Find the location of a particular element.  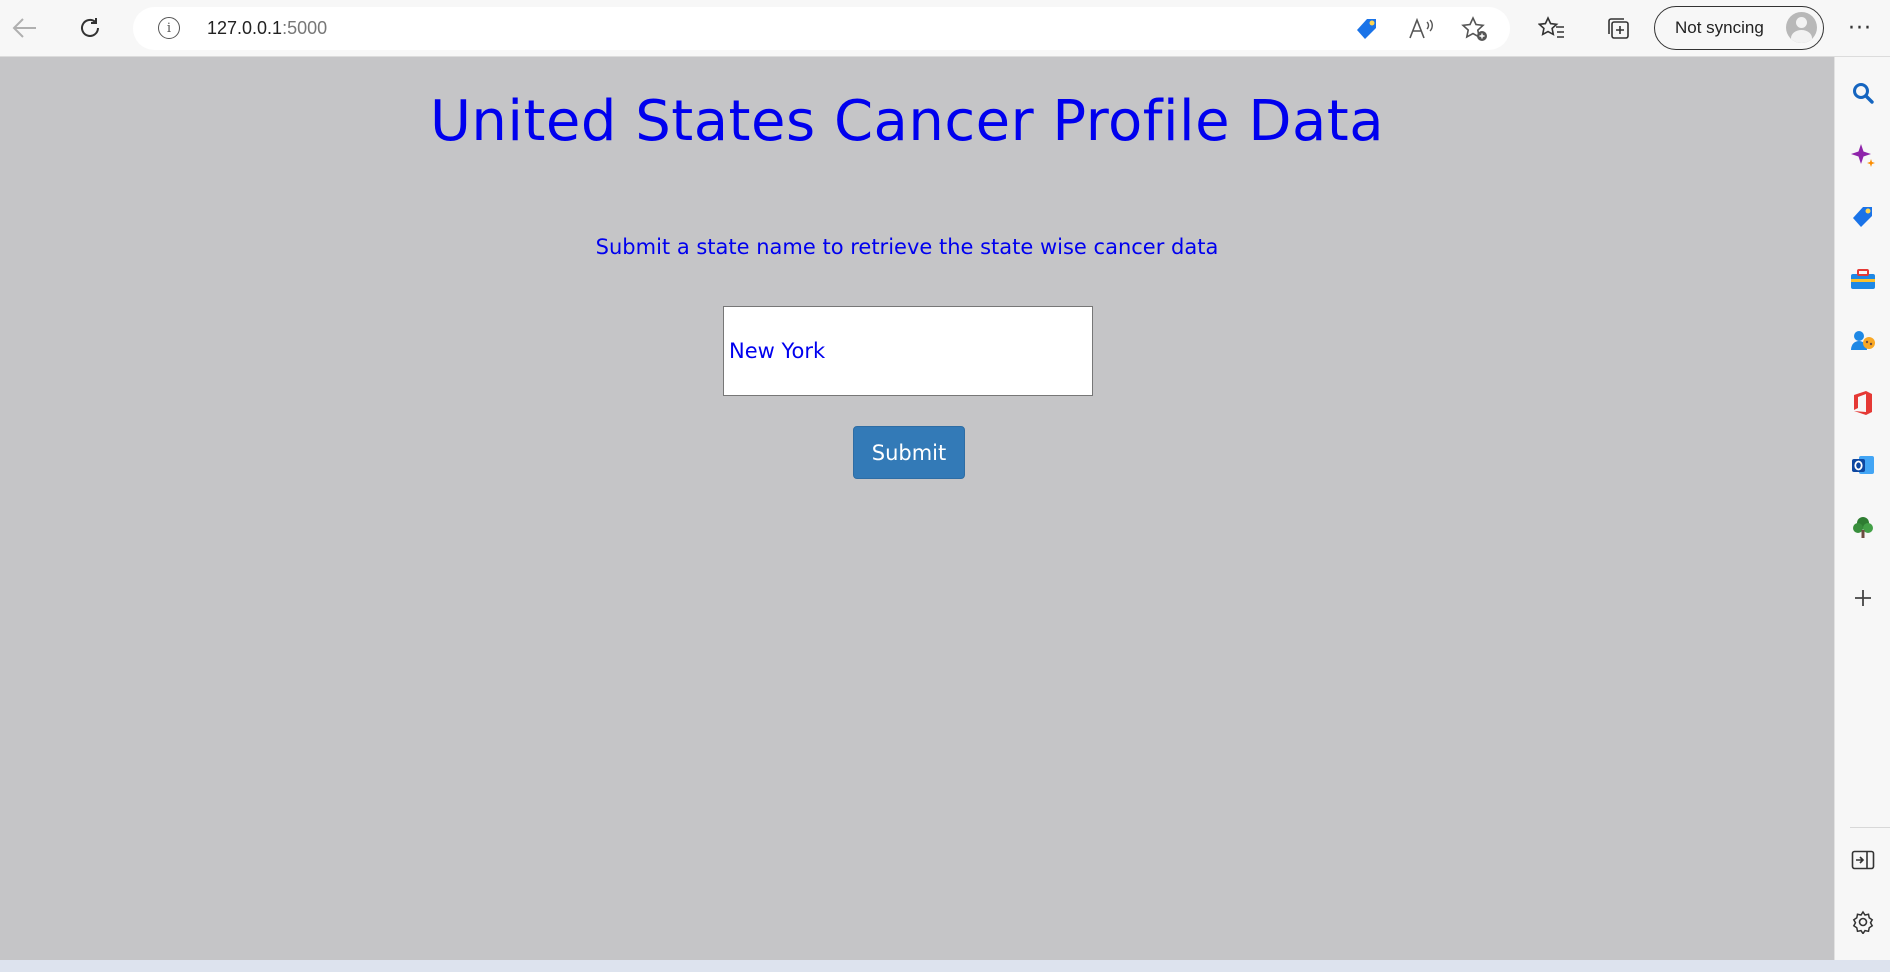

url-text: 127.0.0.1:5000 is located at coordinates (267, 28).